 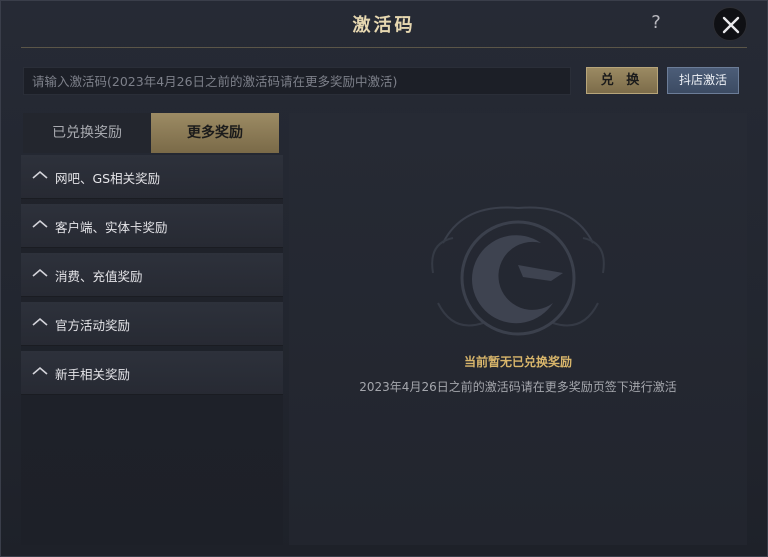 I want to click on tab-more-rewards: 更多奖励, so click(x=215, y=133).